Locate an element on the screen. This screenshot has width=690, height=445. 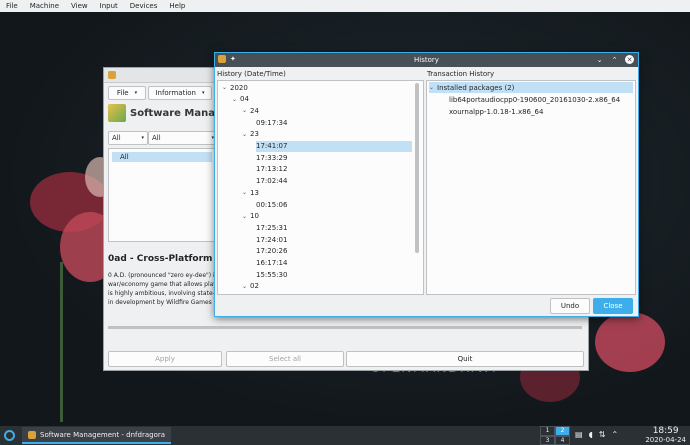
undo-button: Undo is located at coordinates (570, 306).